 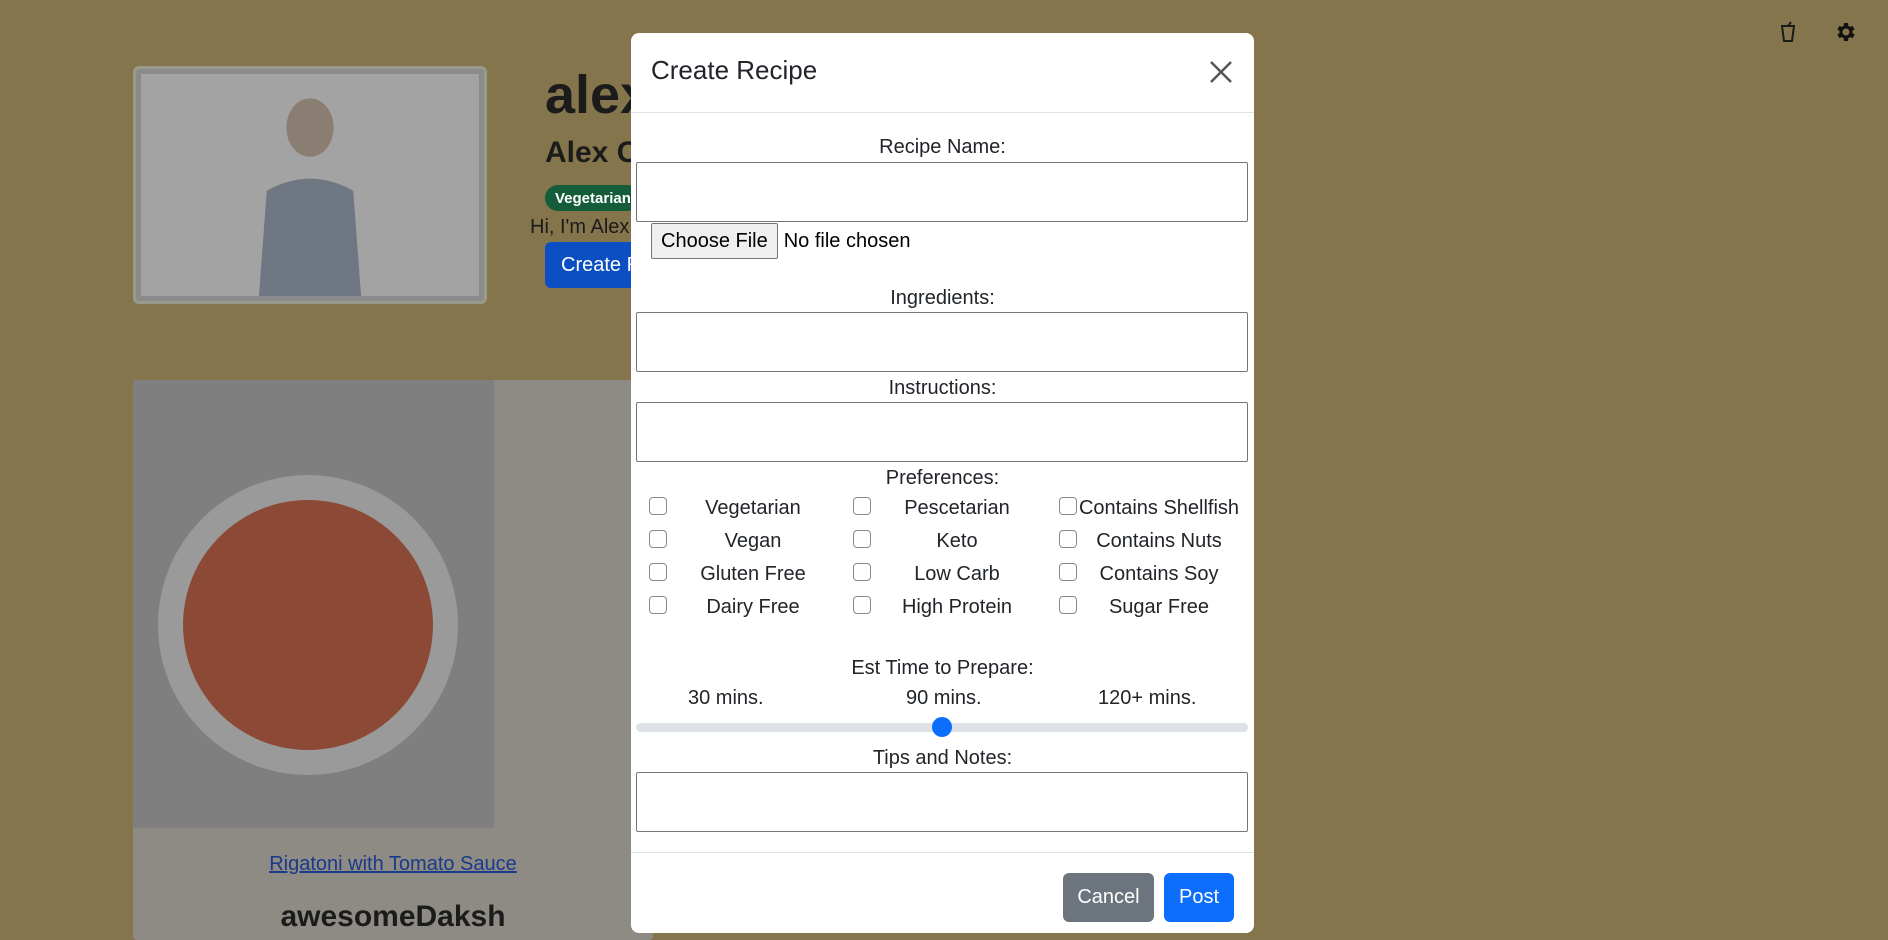 What do you see at coordinates (780, 241) in the screenshot?
I see `image-file-picker: Choose File No file chosen` at bounding box center [780, 241].